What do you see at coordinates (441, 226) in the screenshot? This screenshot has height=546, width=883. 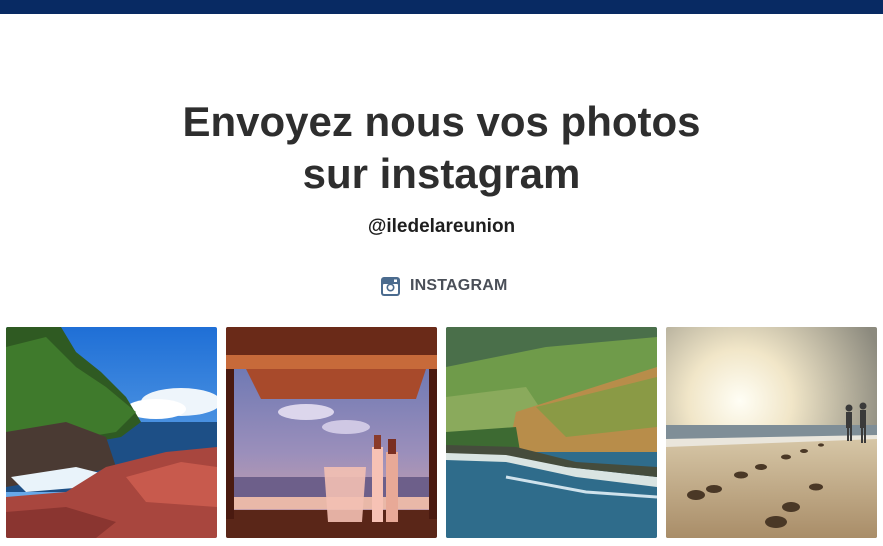 I see `instagram-handle: @iledelareunion` at bounding box center [441, 226].